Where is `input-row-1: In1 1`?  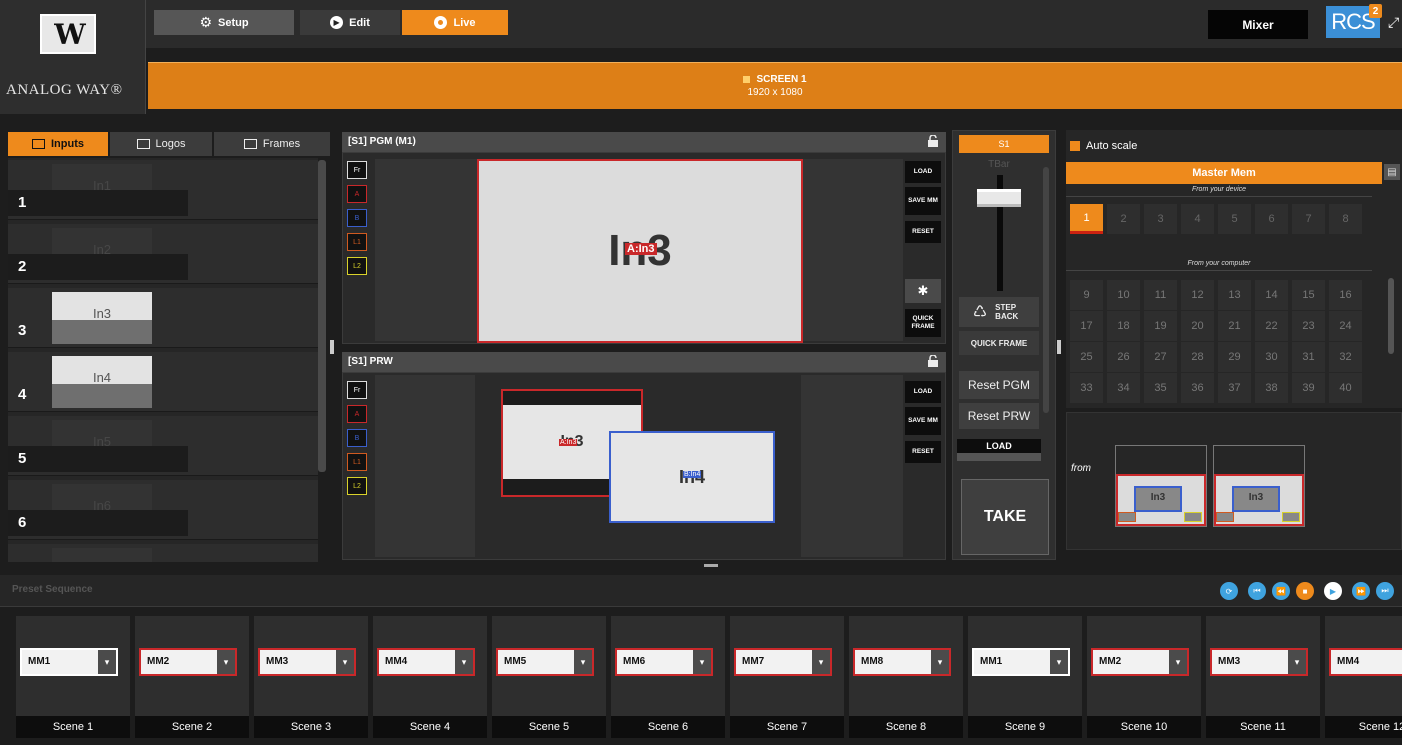 input-row-1: In1 1 is located at coordinates (163, 190).